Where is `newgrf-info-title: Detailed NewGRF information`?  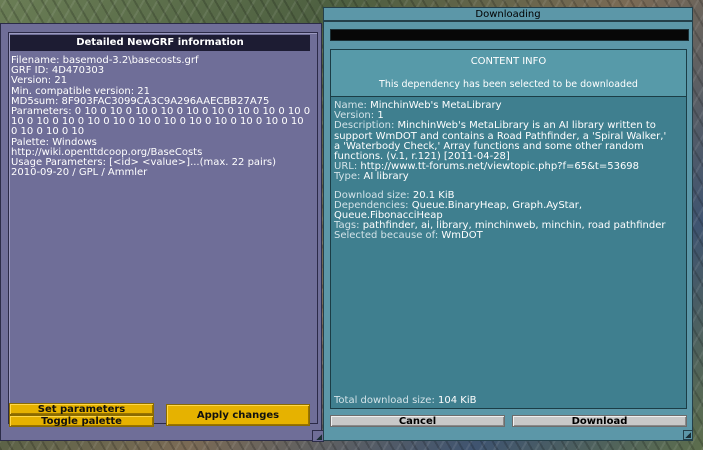 newgrf-info-title: Detailed NewGRF information is located at coordinates (160, 43).